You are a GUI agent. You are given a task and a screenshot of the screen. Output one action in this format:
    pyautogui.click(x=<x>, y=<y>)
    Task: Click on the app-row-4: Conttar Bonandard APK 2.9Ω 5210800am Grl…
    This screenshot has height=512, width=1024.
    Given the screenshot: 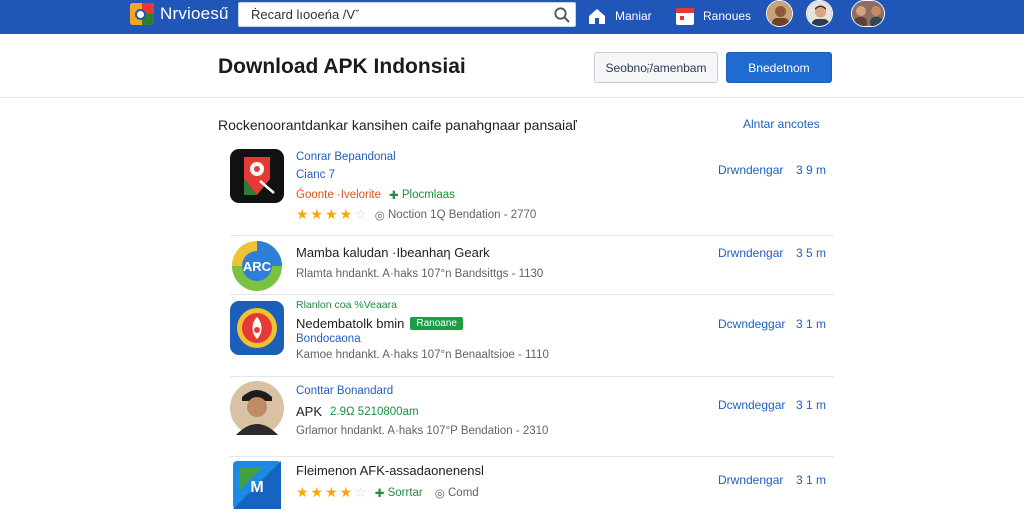 What is the action you would take?
    pyautogui.click(x=526, y=416)
    